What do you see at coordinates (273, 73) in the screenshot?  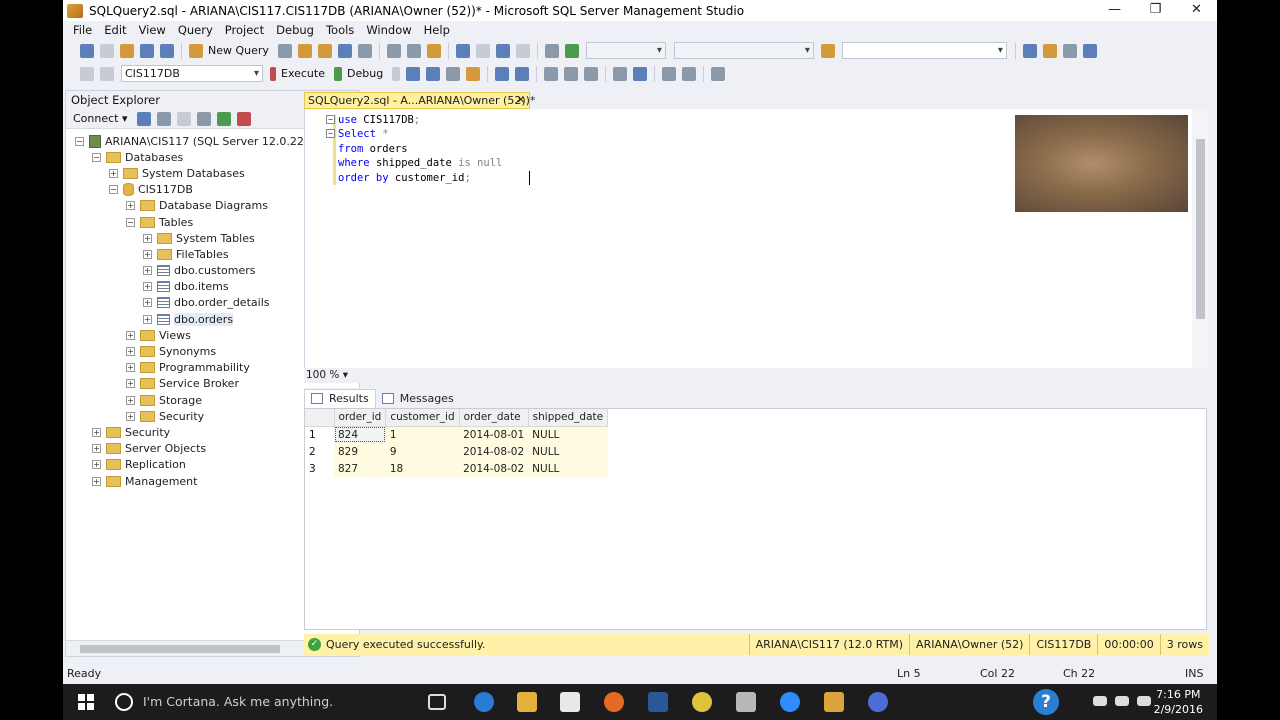 I see `execute-icon` at bounding box center [273, 73].